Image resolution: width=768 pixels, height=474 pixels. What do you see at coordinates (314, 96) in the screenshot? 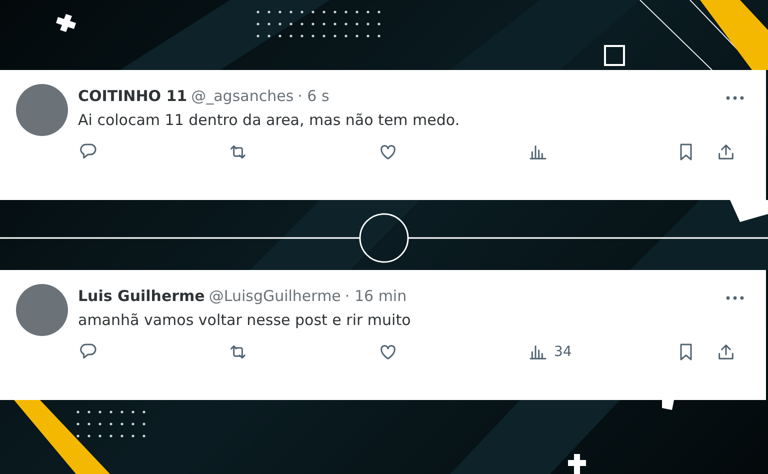
I see `post-time: · 6 s` at bounding box center [314, 96].